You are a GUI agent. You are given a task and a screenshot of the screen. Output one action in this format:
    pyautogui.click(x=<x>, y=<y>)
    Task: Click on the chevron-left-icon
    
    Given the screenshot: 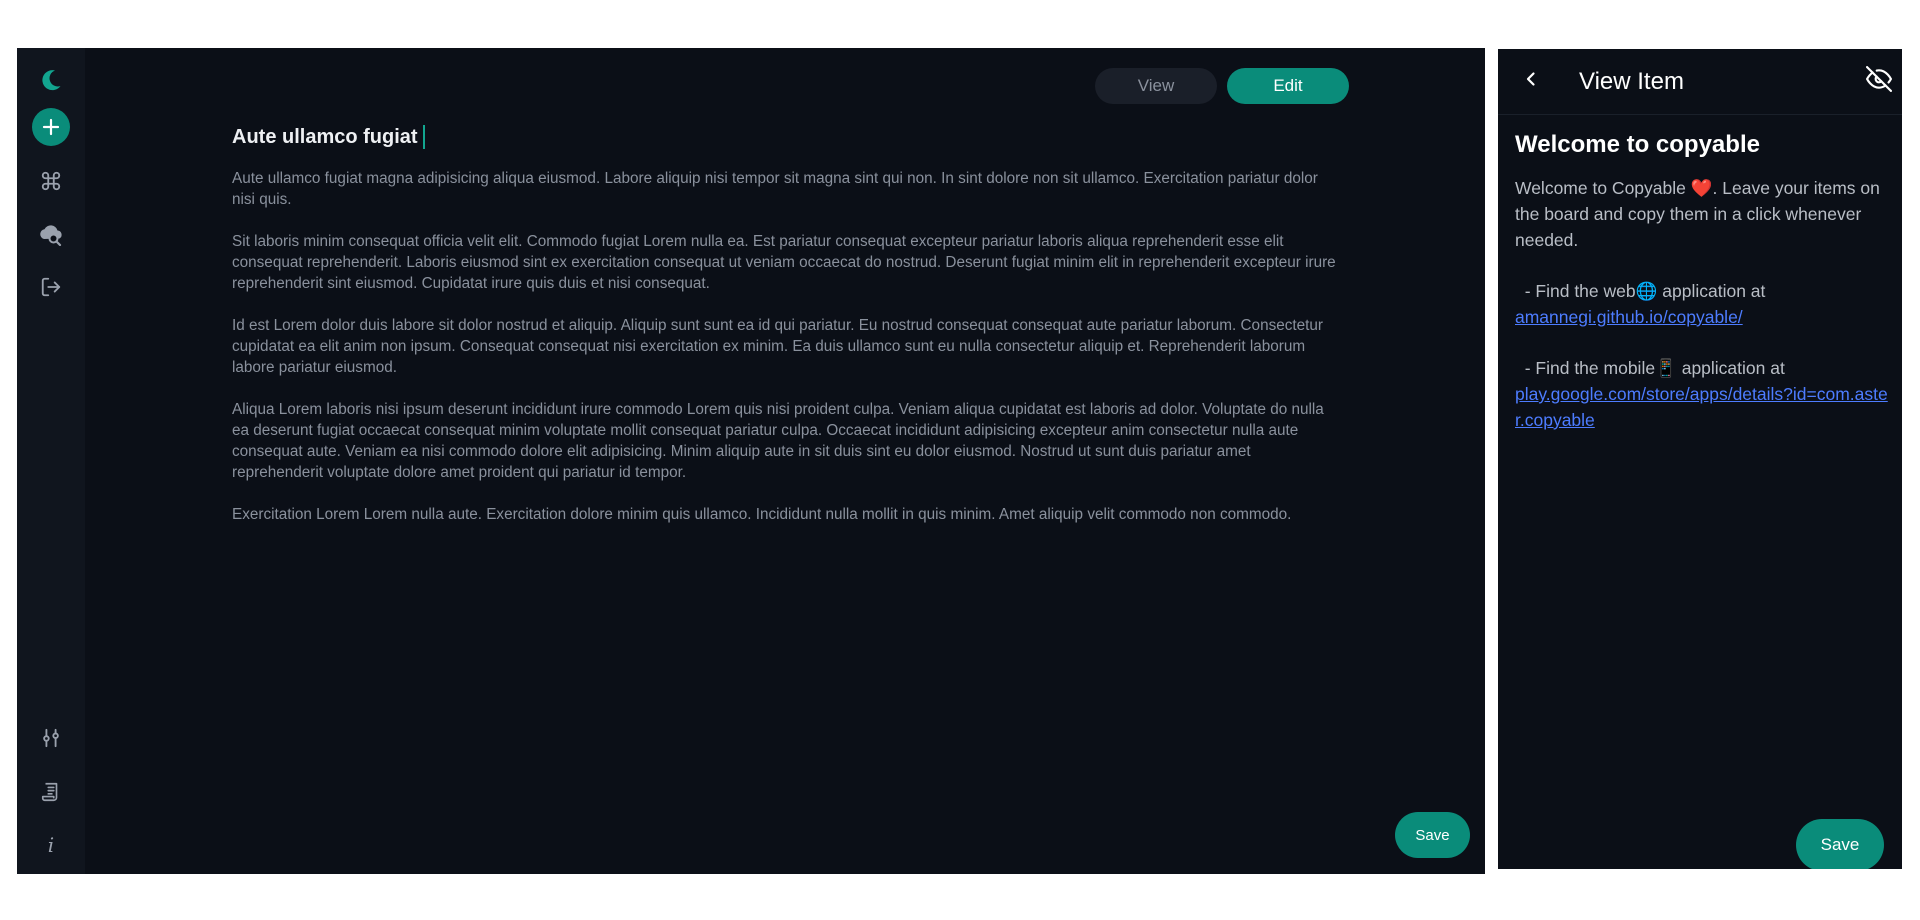 What is the action you would take?
    pyautogui.click(x=1531, y=81)
    